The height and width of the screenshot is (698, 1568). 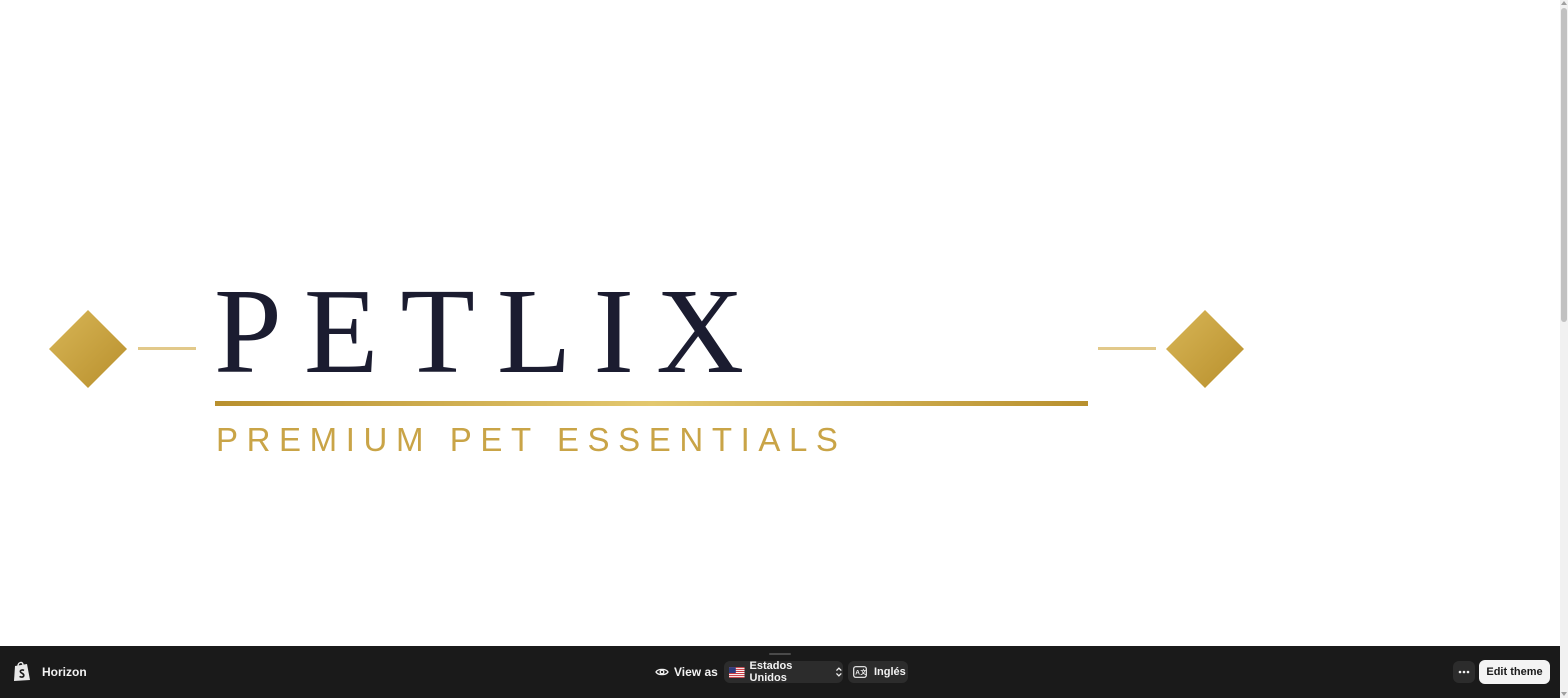 What do you see at coordinates (737, 672) in the screenshot?
I see `us-flag-icon` at bounding box center [737, 672].